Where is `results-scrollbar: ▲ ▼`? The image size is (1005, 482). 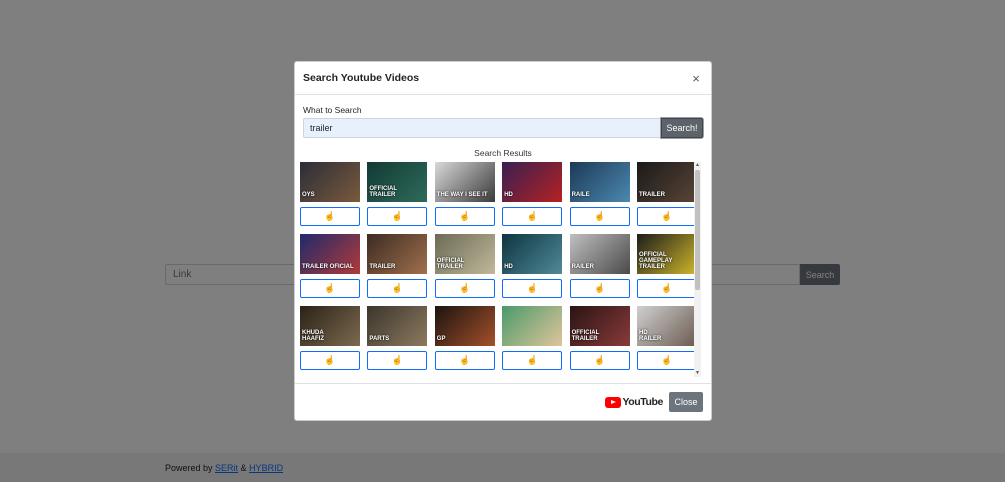
results-scrollbar: ▲ ▼ is located at coordinates (697, 269).